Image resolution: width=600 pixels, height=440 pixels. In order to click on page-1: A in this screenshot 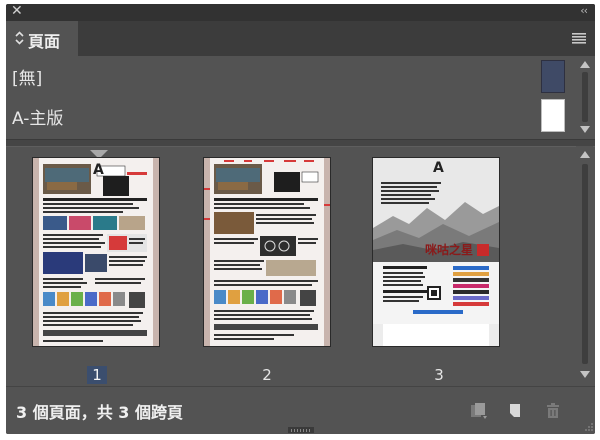, I will do `click(96, 252)`.